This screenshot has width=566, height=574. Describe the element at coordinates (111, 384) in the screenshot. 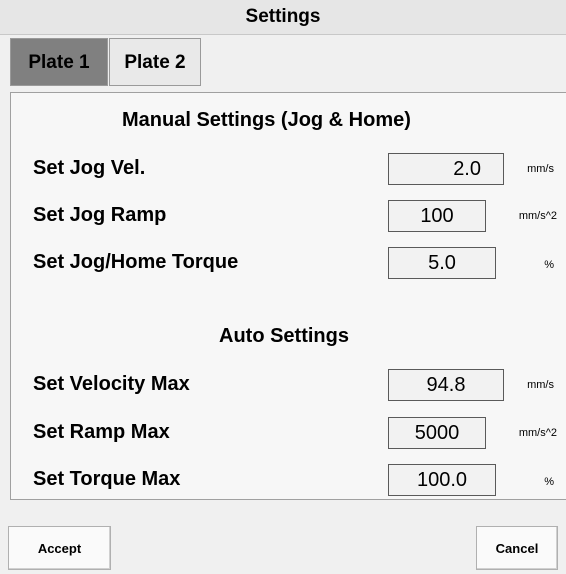

I see `velocity-max-label: Set Velocity Max` at that location.